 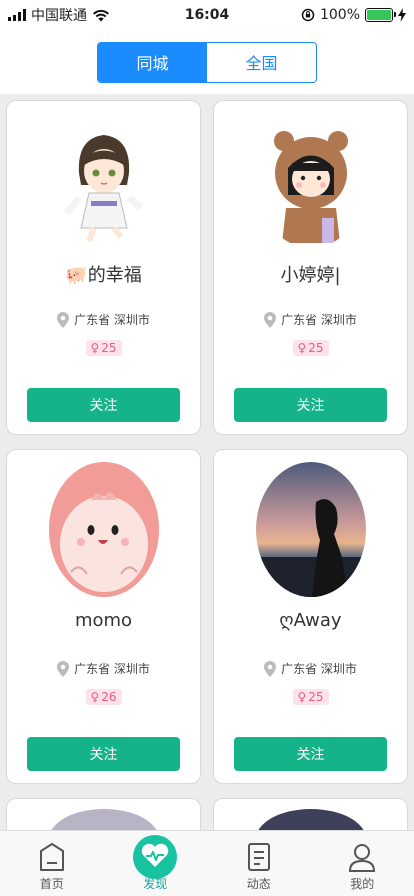 What do you see at coordinates (109, 697) in the screenshot?
I see `age-value: 26` at bounding box center [109, 697].